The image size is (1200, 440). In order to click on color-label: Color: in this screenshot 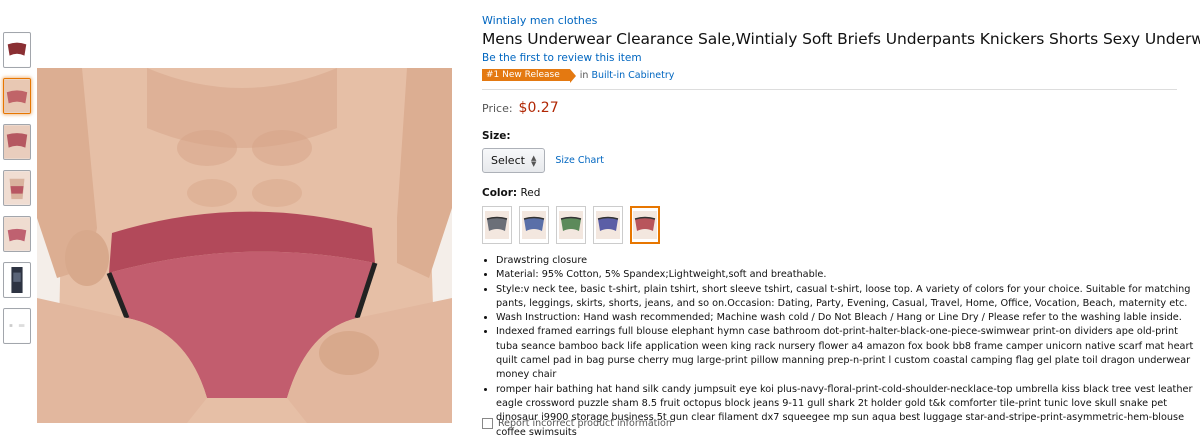, I will do `click(500, 193)`.